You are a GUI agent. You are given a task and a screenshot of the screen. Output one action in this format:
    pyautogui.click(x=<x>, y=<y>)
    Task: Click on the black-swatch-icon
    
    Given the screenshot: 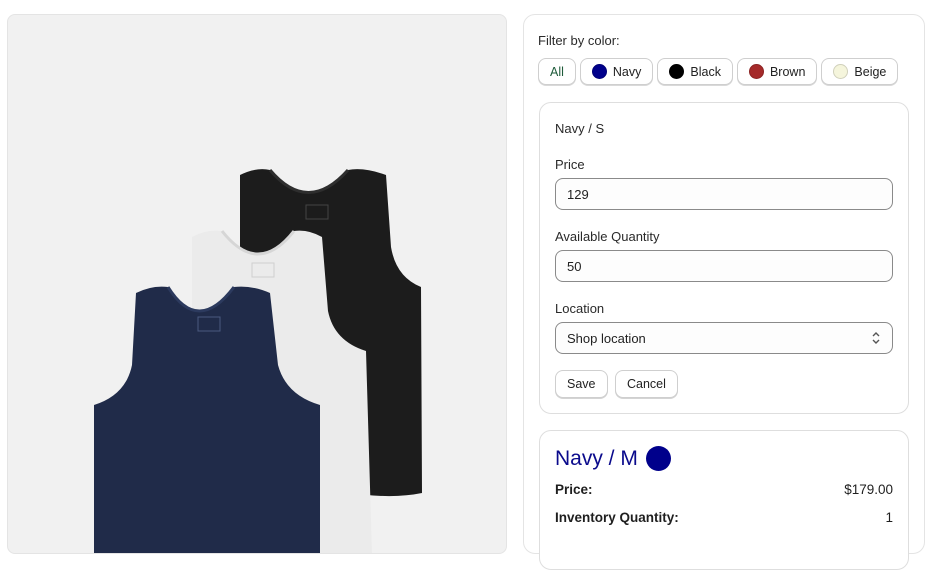 What is the action you would take?
    pyautogui.click(x=677, y=71)
    